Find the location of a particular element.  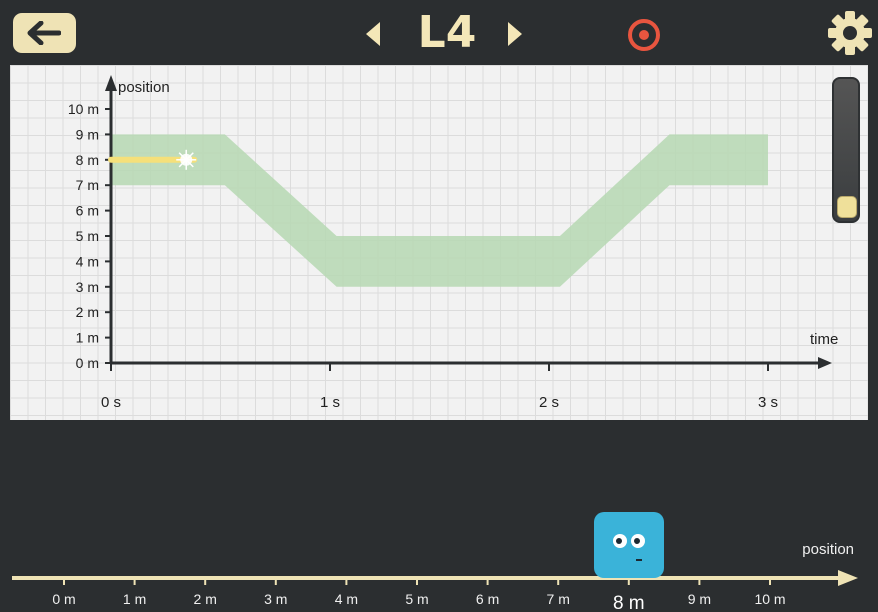

x-tick-label: 3 s is located at coordinates (768, 402).